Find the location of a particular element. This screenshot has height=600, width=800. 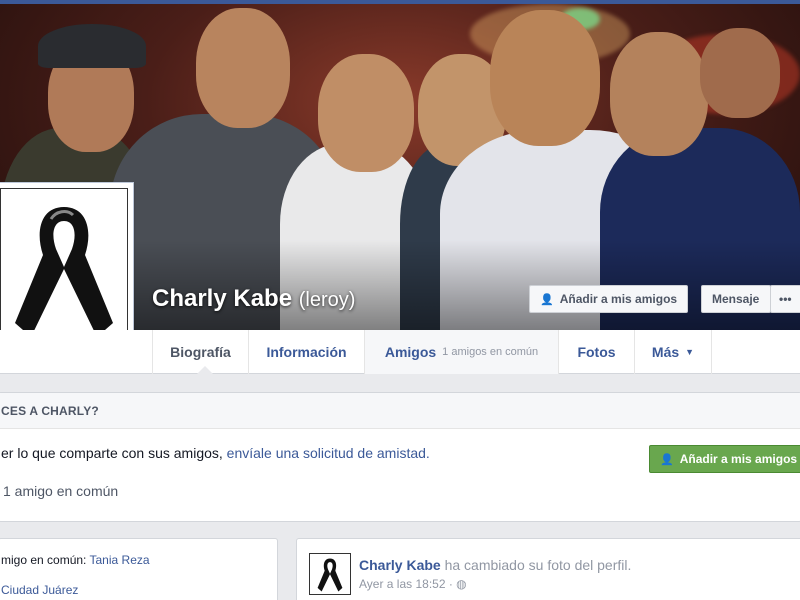

story-author-link: Charly Kabe is located at coordinates (400, 565).